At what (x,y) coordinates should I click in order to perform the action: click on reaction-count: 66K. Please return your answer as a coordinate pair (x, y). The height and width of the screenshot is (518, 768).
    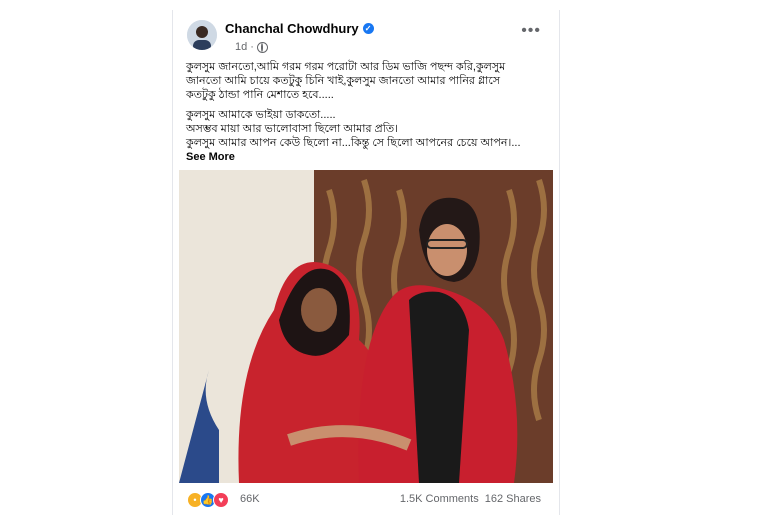
    Looking at the image, I should click on (250, 499).